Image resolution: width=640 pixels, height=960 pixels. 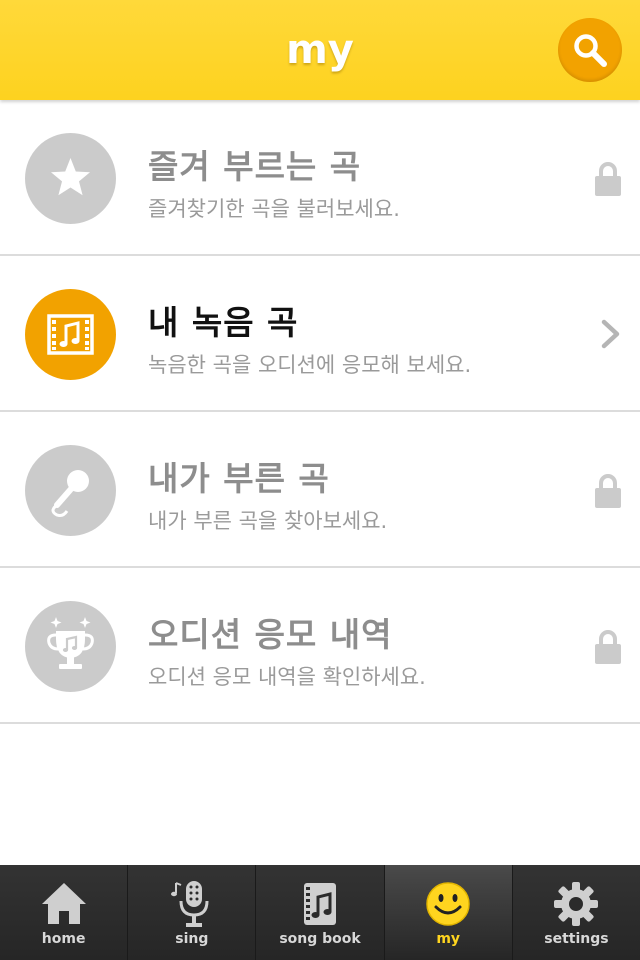 I want to click on recordings-circle, so click(x=70, y=334).